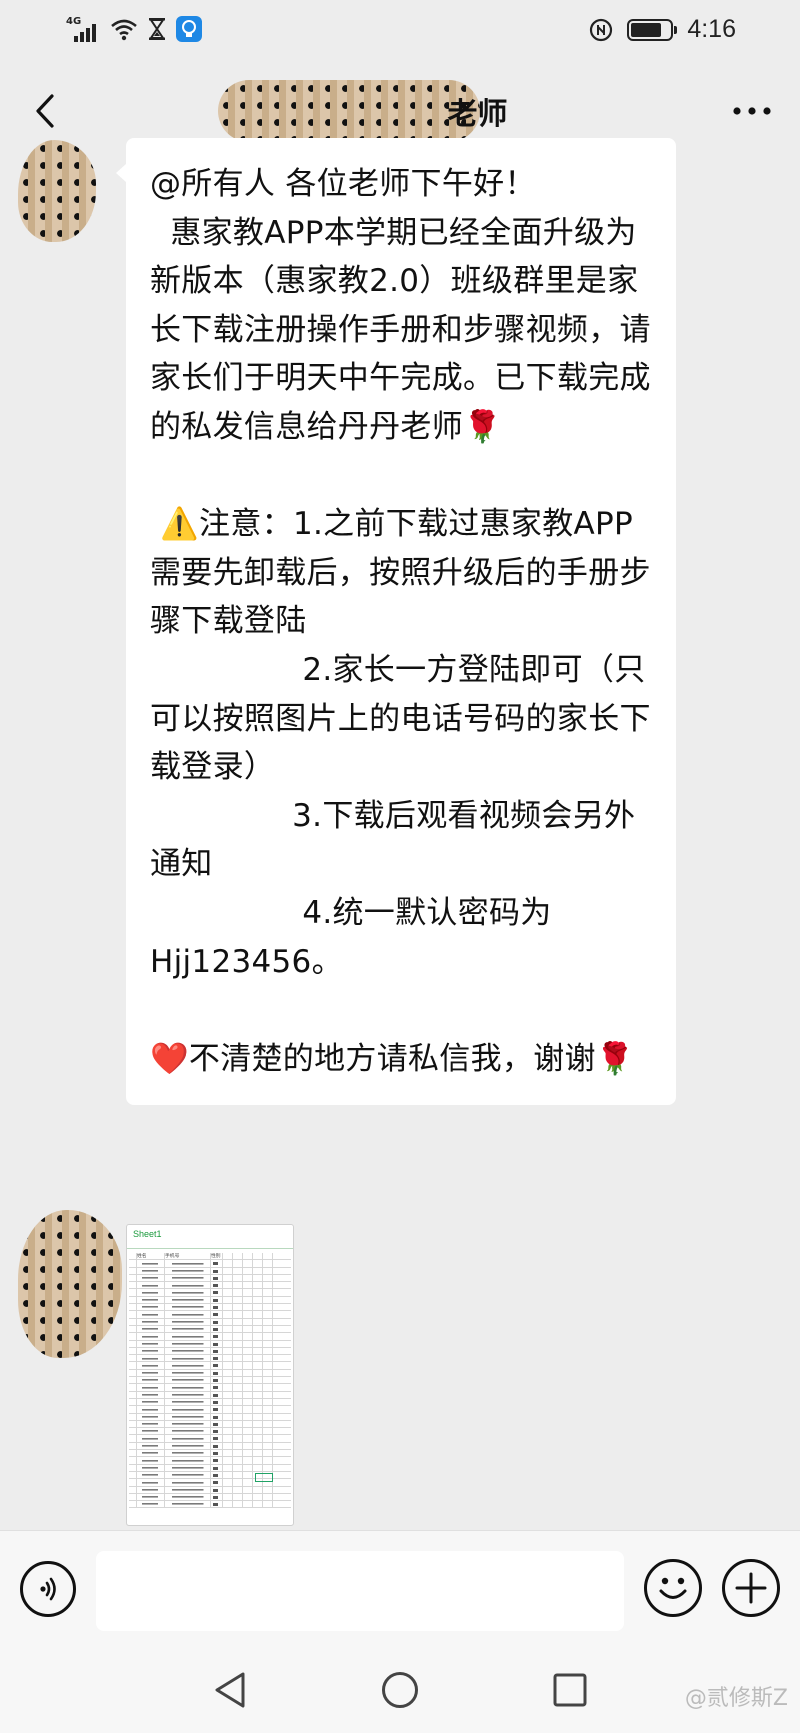 Image resolution: width=800 pixels, height=1733 pixels. I want to click on hourglass-icon, so click(157, 29).